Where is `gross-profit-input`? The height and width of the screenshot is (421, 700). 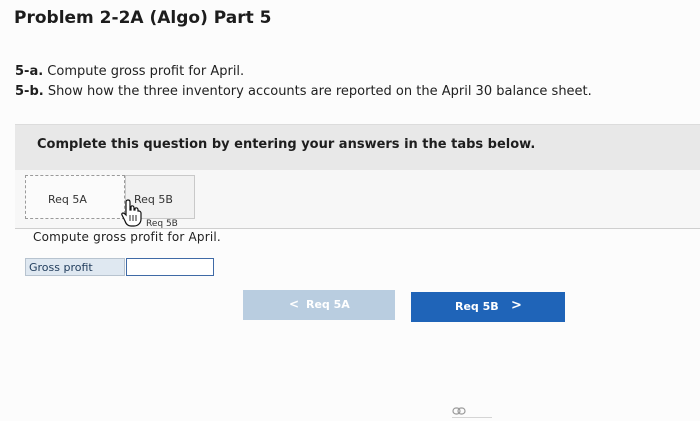
gross-profit-input is located at coordinates (170, 267).